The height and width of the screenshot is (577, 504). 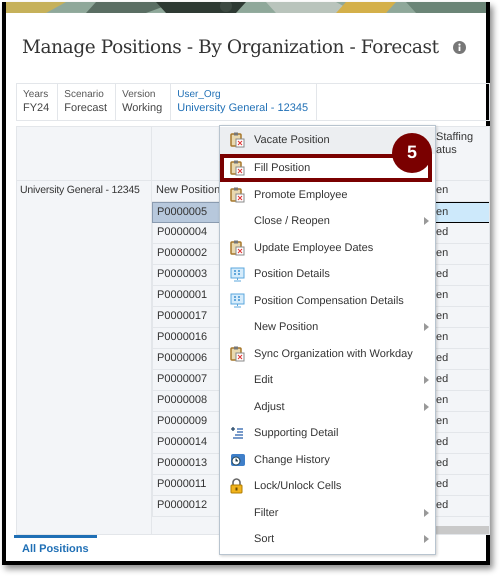 What do you see at coordinates (80, 190) in the screenshot?
I see `row-header: University General - 12345` at bounding box center [80, 190].